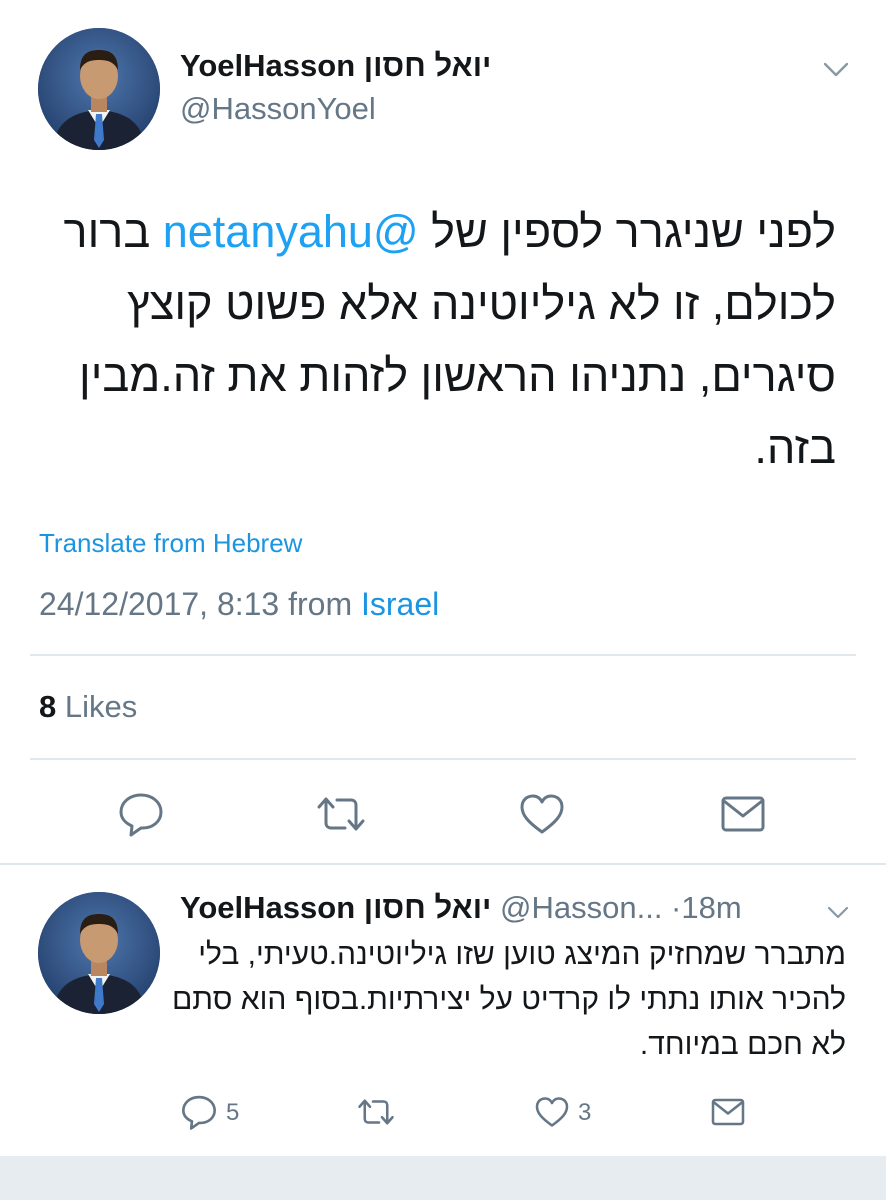  Describe the element at coordinates (200, 604) in the screenshot. I see `timestamp-text: 24/12/2017, 8:13 from` at that location.